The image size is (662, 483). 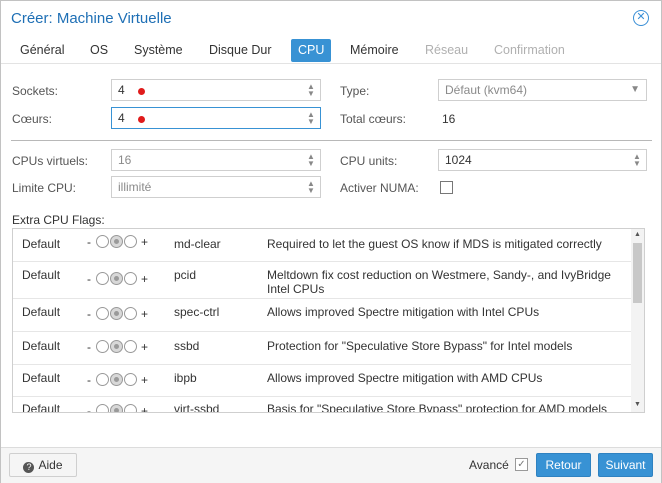 I want to click on tab-divider, so click(x=331, y=63).